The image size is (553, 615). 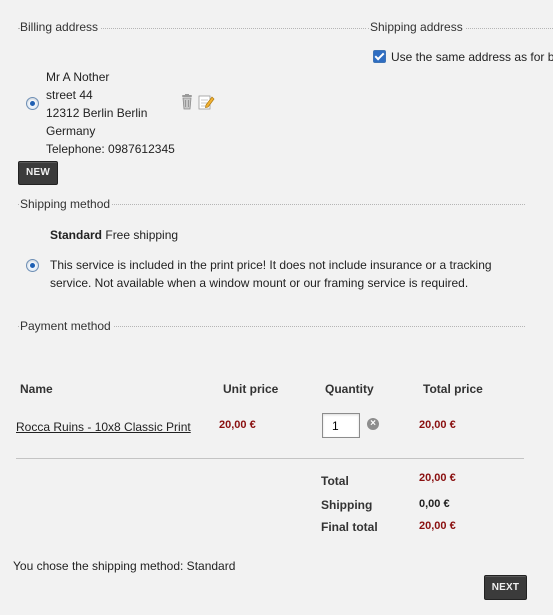 I want to click on billing-title: Billing address, so click(x=60, y=27).